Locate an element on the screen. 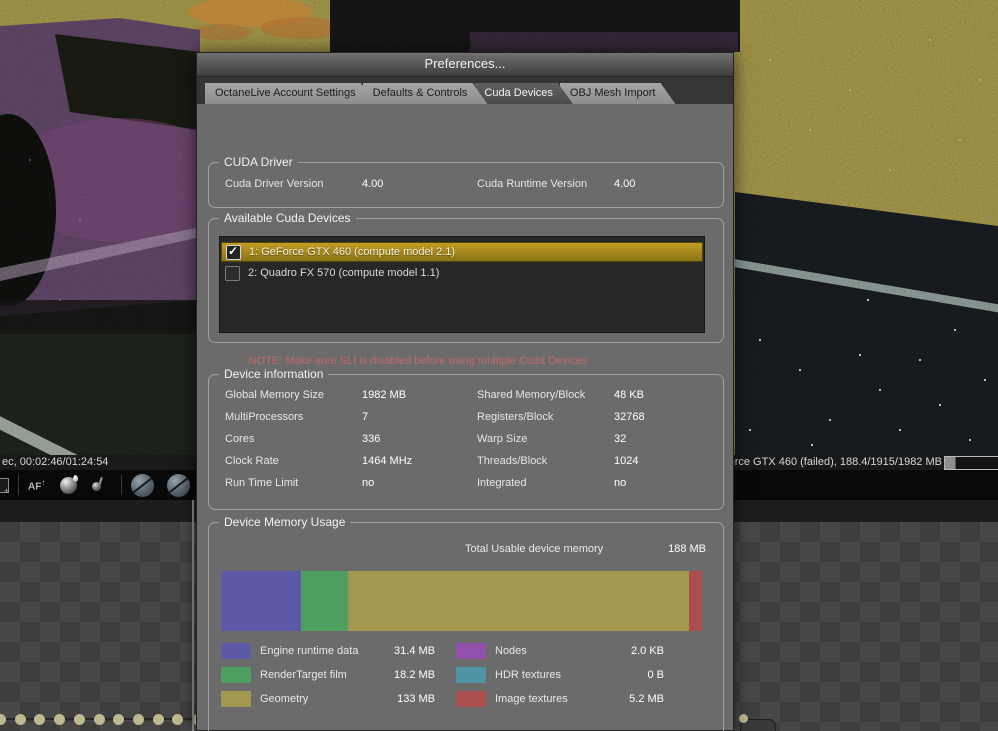  info-label: Run Time Limit is located at coordinates (262, 483).